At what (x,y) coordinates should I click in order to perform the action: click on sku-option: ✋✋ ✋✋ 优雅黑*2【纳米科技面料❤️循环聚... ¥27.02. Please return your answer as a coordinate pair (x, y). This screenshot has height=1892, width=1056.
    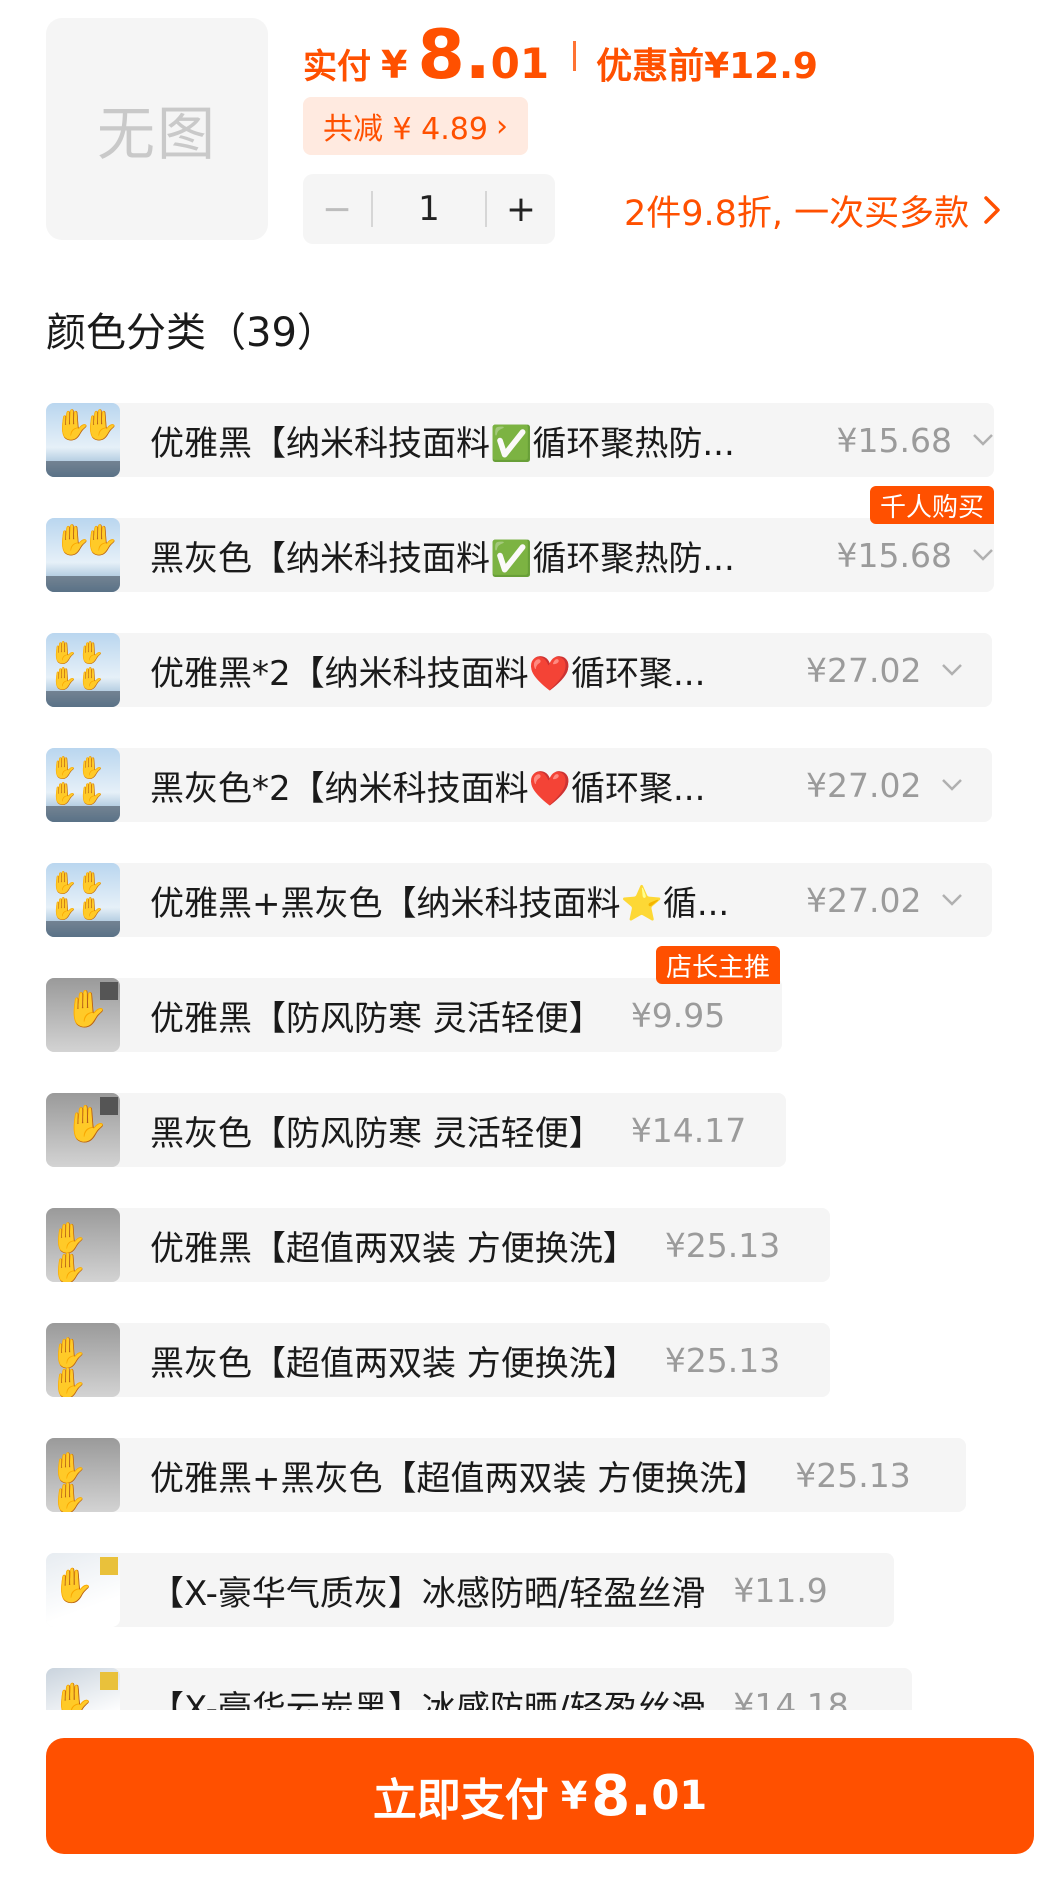
    Looking at the image, I should click on (519, 670).